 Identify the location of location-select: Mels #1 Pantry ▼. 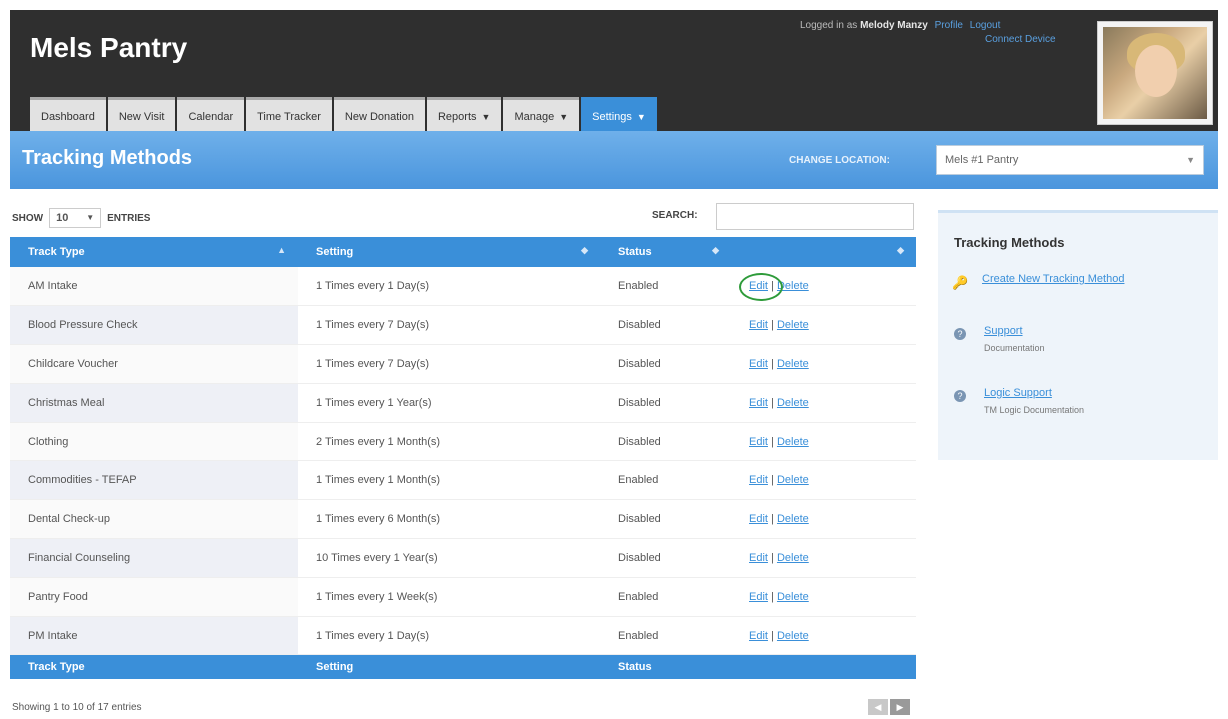
(1070, 160).